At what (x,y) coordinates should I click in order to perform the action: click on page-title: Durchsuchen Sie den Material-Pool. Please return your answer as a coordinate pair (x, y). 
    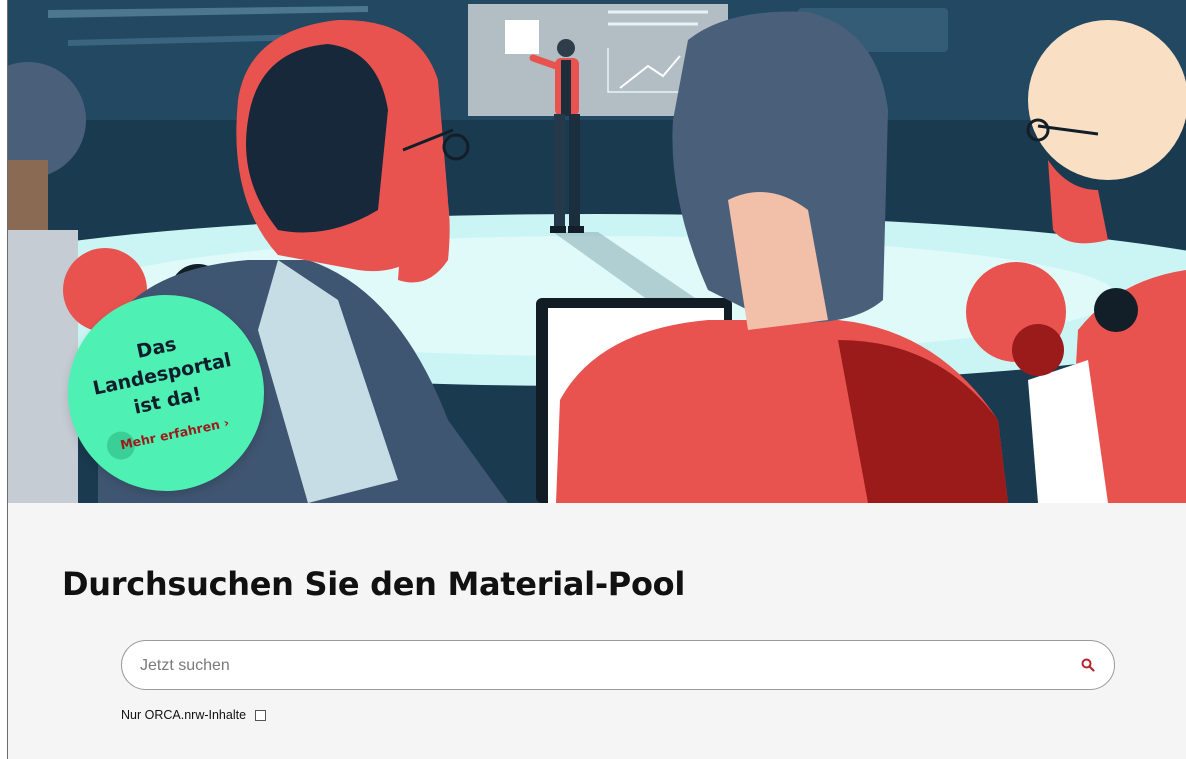
    Looking at the image, I should click on (373, 584).